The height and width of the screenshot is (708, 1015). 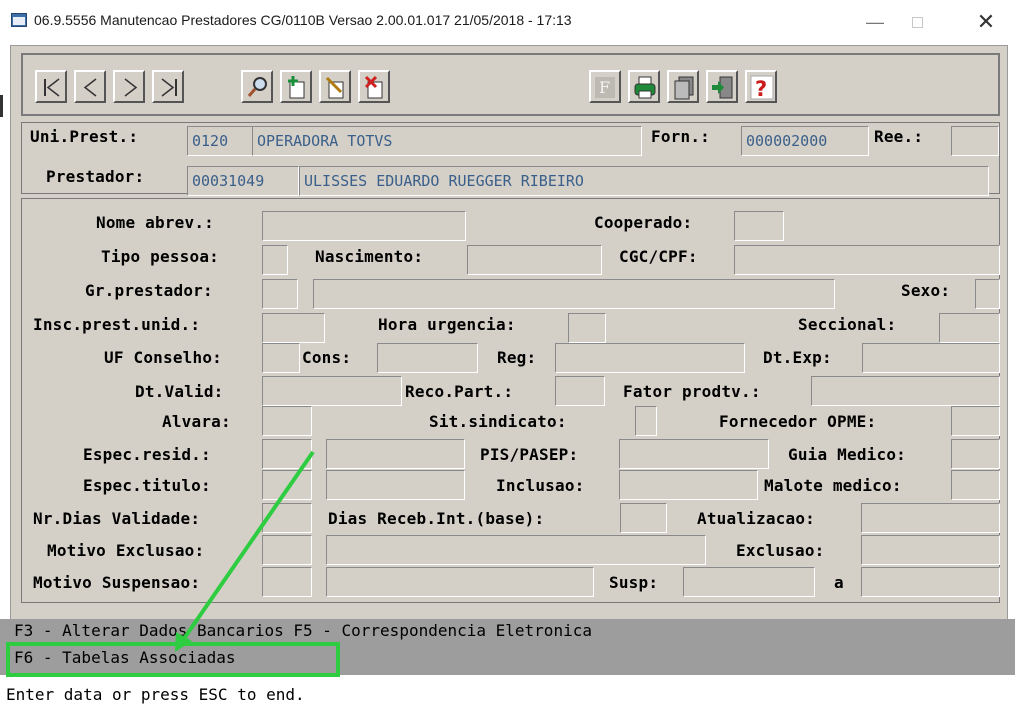 What do you see at coordinates (587, 328) in the screenshot?
I see `hora-urgencia-field` at bounding box center [587, 328].